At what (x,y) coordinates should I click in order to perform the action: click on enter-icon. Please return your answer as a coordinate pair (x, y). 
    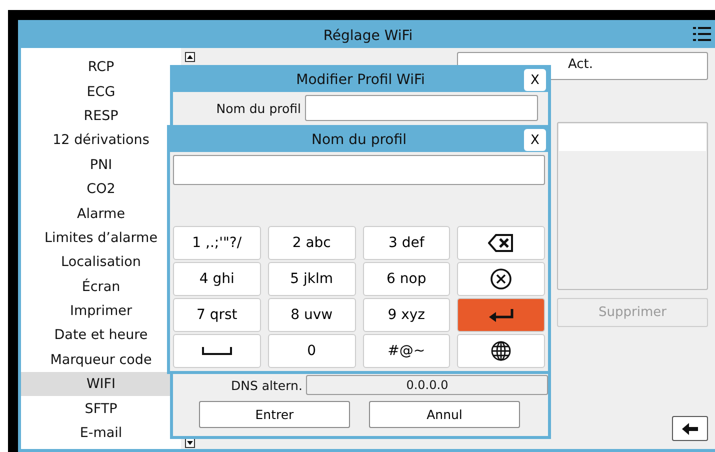
    Looking at the image, I should click on (501, 315).